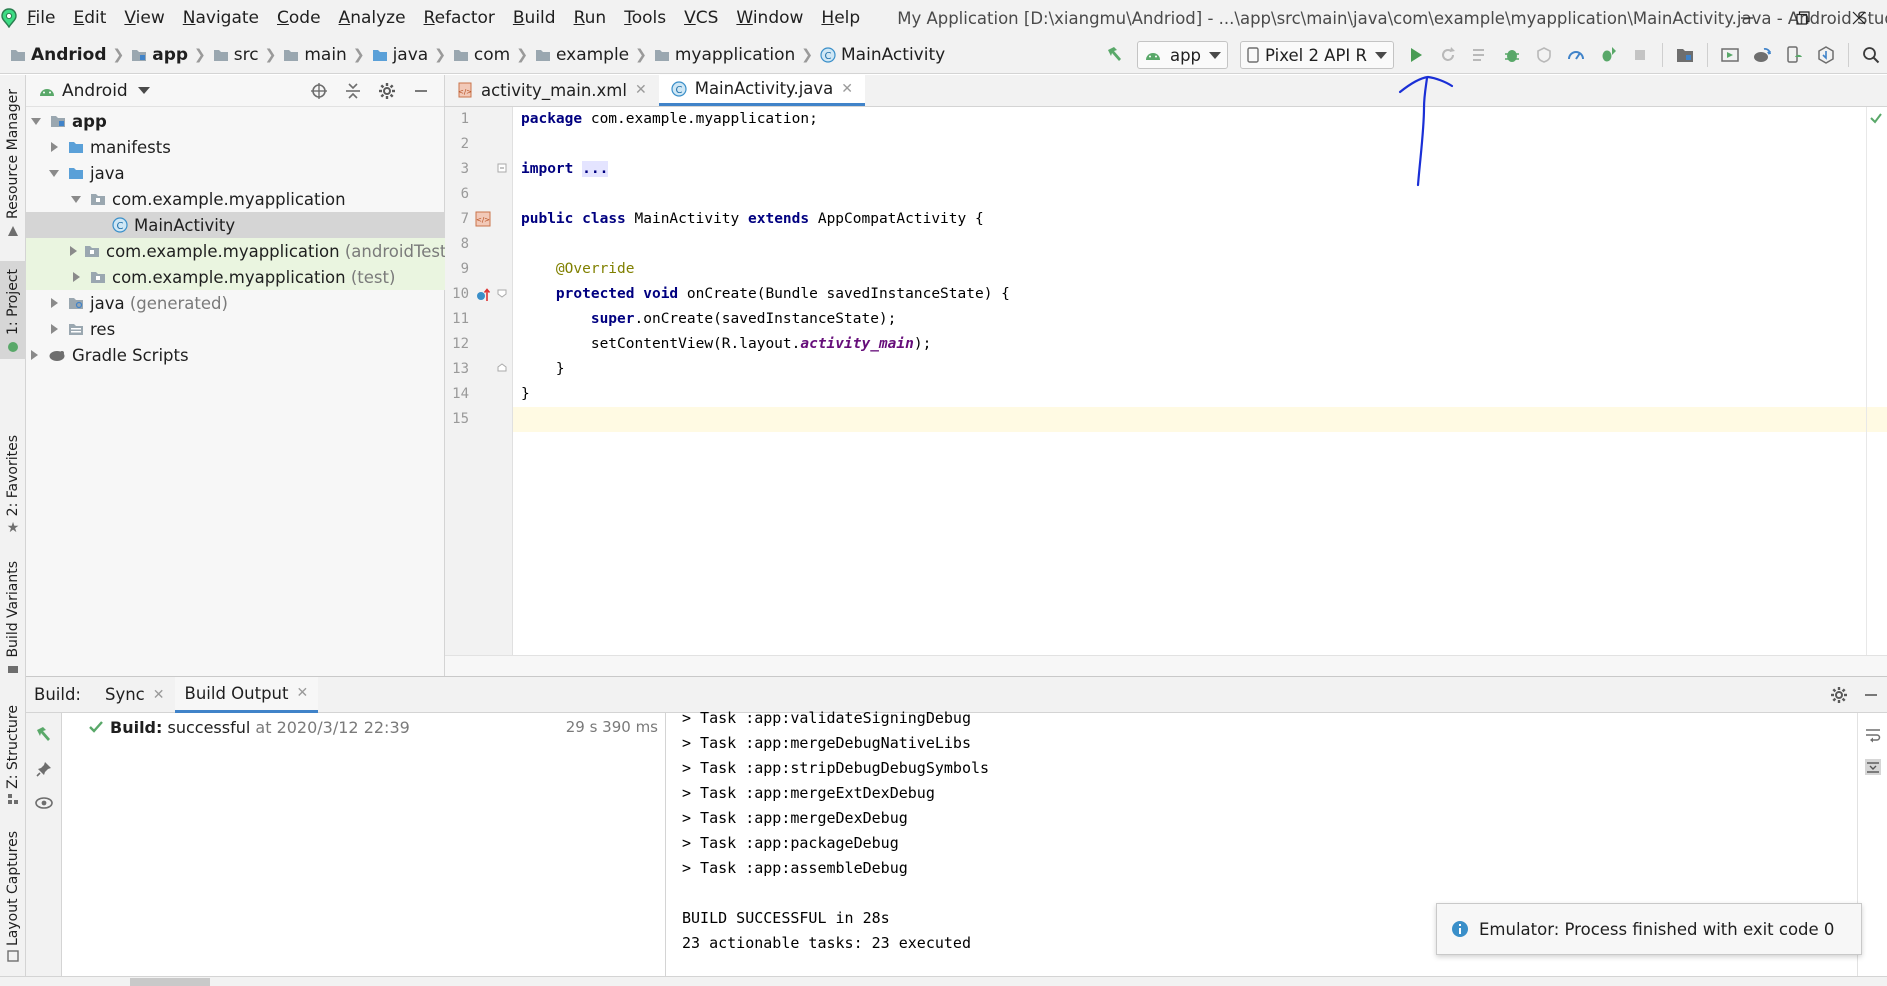 The image size is (1887, 986). I want to click on menu-file: File, so click(41, 18).